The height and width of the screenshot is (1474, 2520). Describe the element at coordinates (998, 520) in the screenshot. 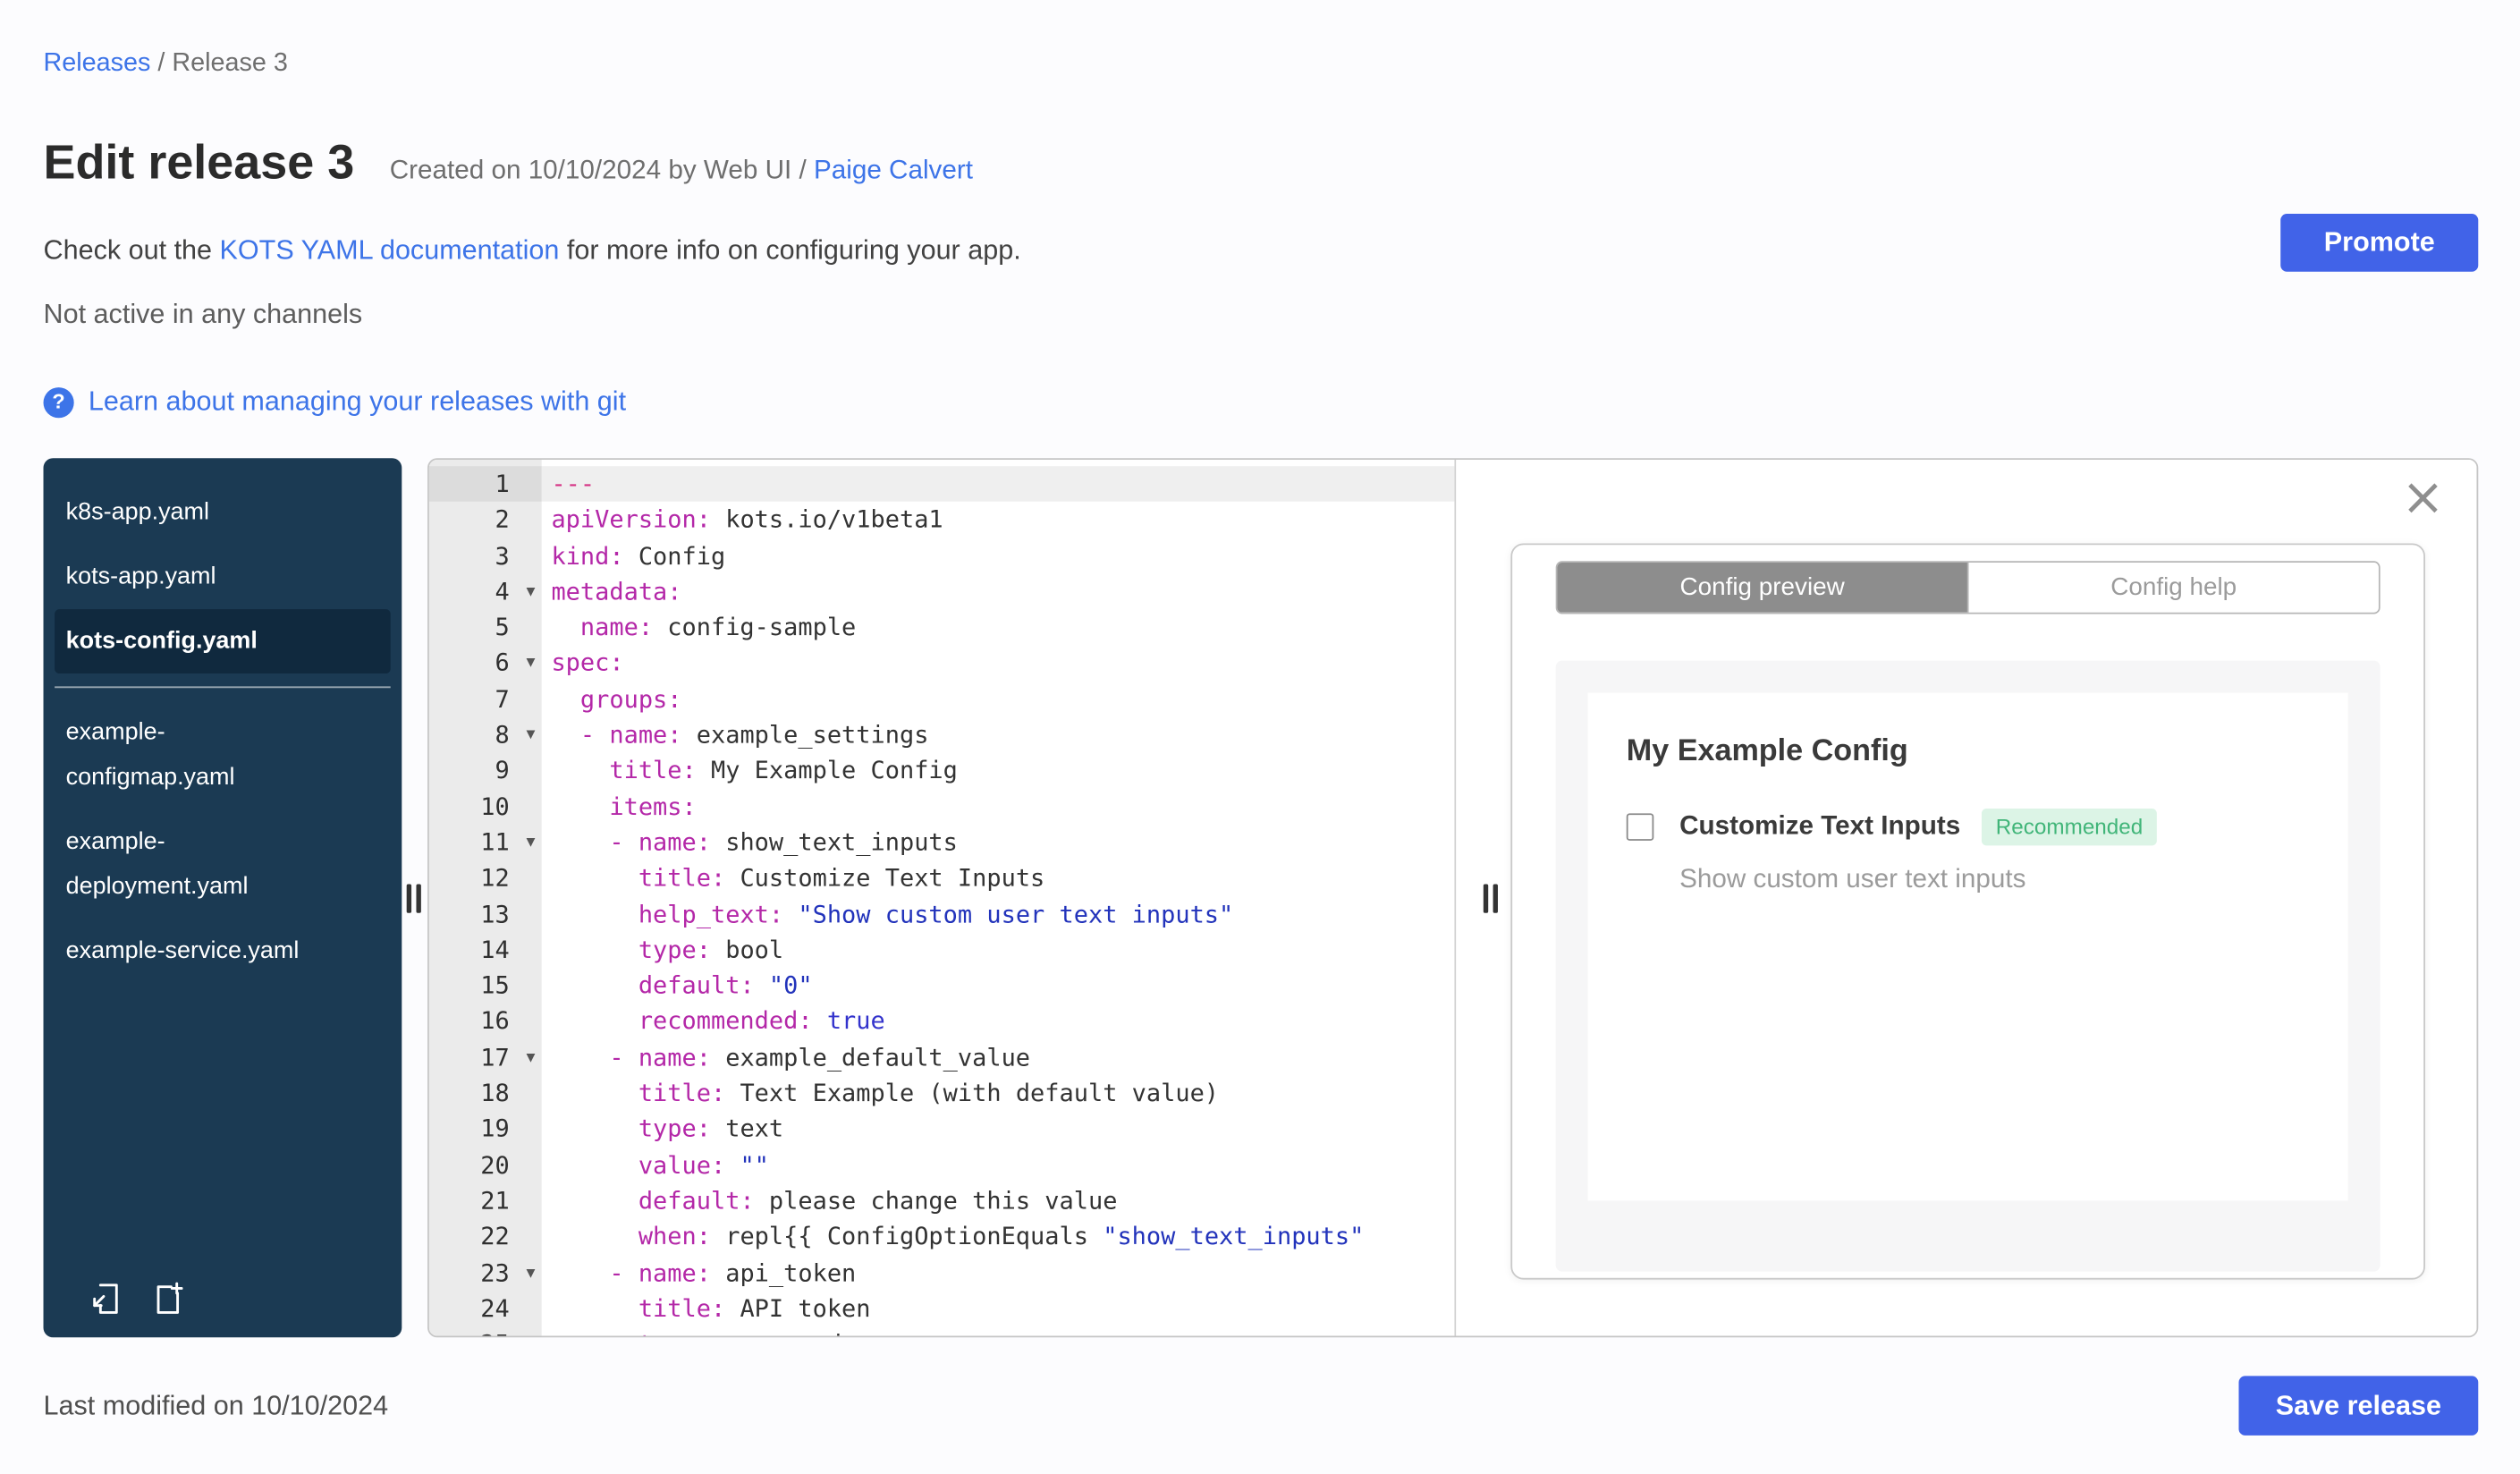

I see `code-line-2: apiVersion: kots.io/v1beta1` at that location.